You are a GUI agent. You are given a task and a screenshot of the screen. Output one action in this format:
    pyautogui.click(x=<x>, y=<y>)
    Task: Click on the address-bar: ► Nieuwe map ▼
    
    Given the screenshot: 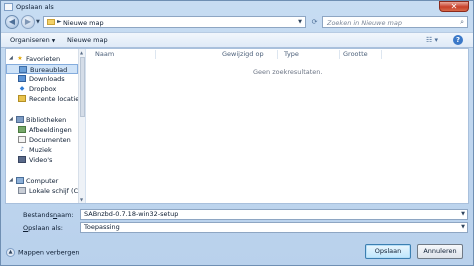 What is the action you would take?
    pyautogui.click(x=174, y=22)
    